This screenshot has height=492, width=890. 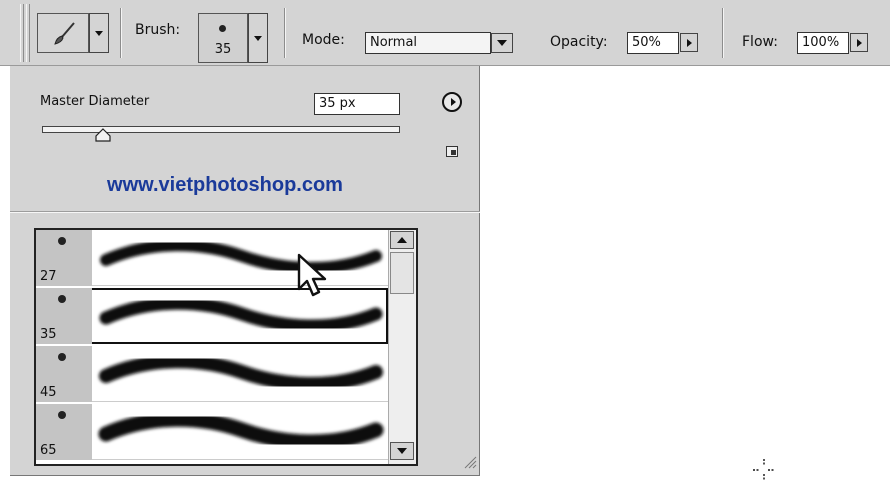 I want to click on mouse-pointer-icon, so click(x=314, y=278).